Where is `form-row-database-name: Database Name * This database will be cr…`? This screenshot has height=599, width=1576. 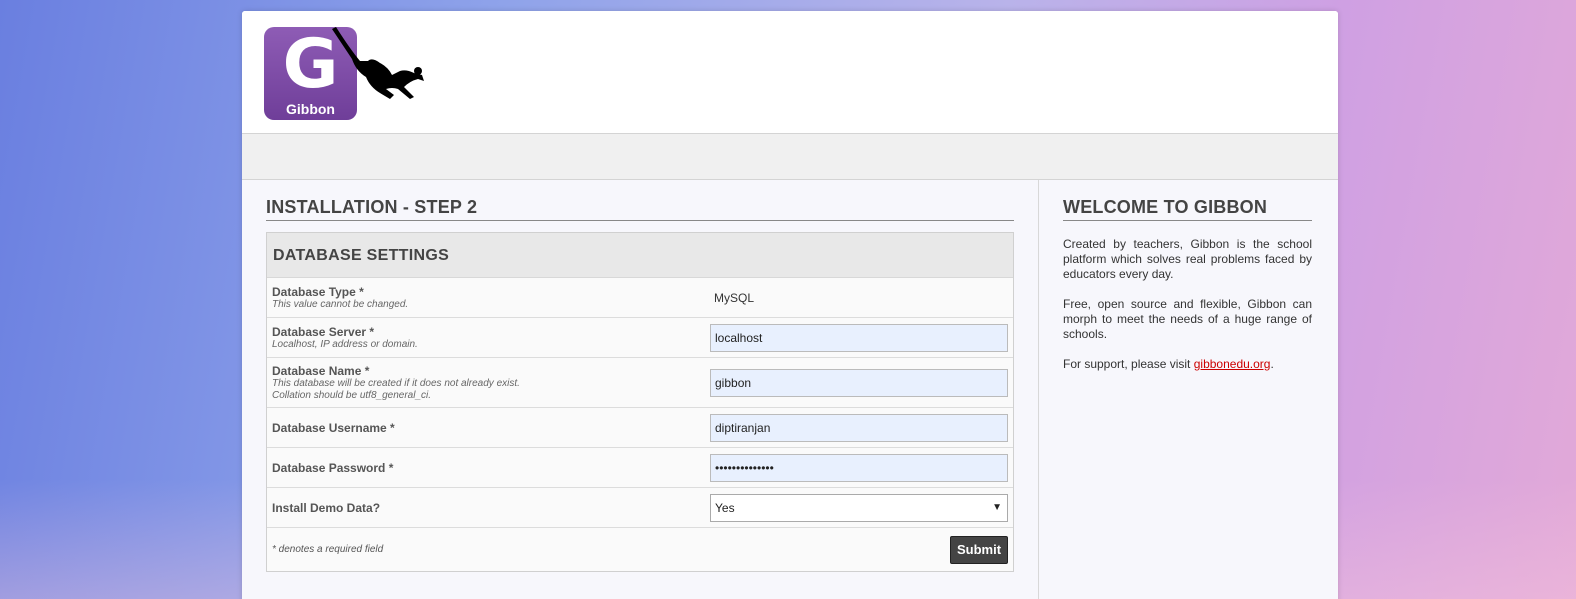 form-row-database-name: Database Name * This database will be cr… is located at coordinates (640, 383).